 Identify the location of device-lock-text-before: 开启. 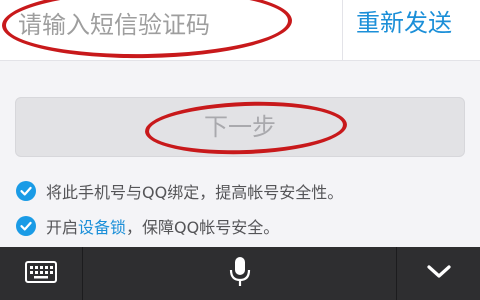
(62, 227).